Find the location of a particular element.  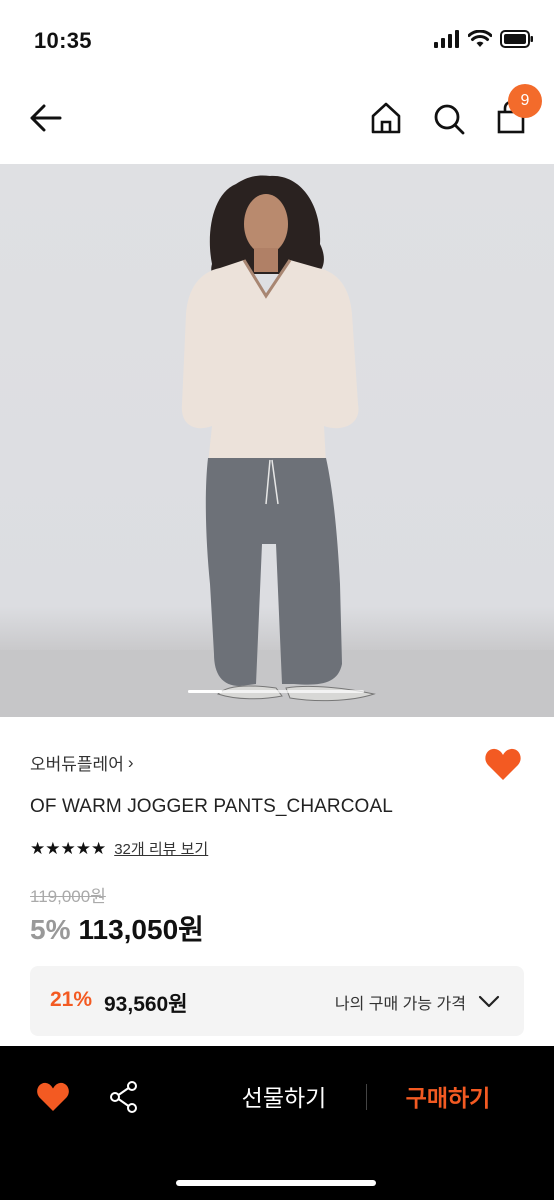

brand-link: 오버듀플레어 › is located at coordinates (82, 762).